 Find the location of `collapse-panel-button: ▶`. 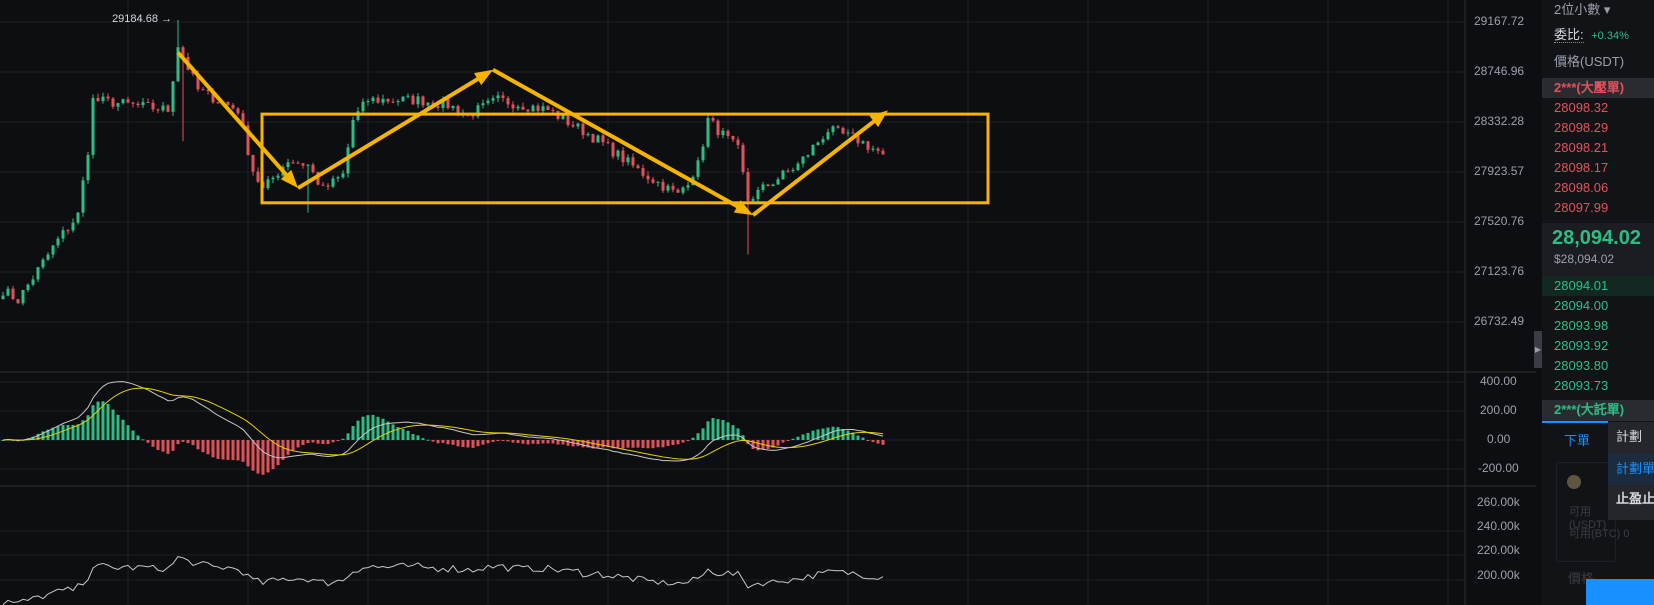

collapse-panel-button: ▶ is located at coordinates (1538, 349).